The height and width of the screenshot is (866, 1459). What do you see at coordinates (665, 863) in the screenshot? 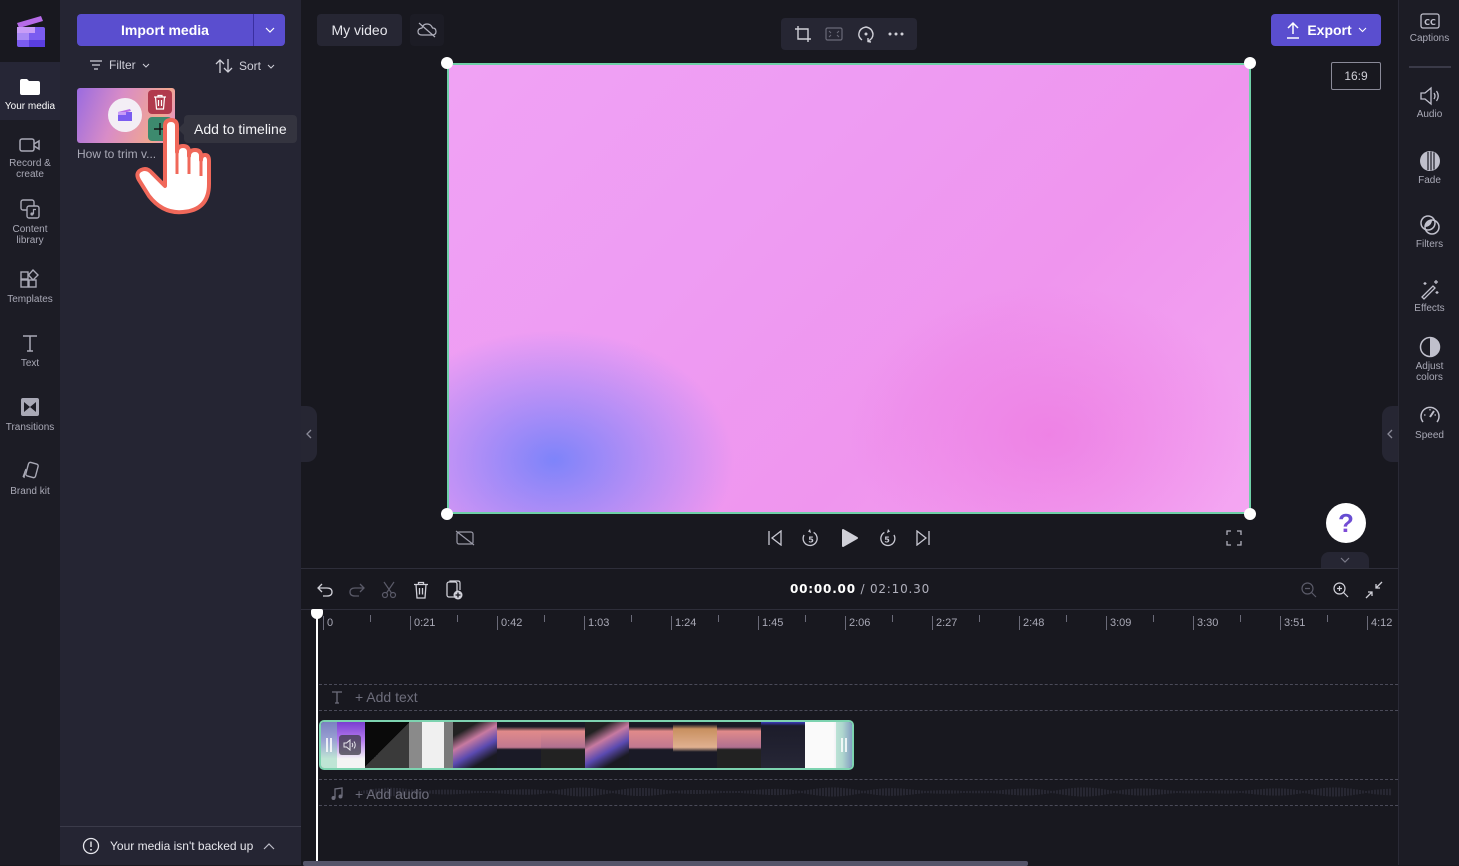
I see `timeline-horizontal-scrollbar` at bounding box center [665, 863].